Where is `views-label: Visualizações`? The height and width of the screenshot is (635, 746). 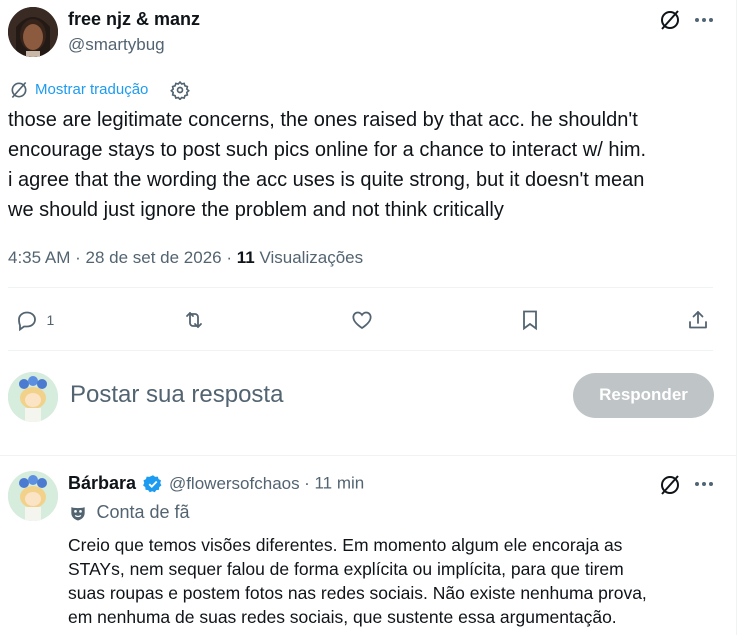
views-label: Visualizações is located at coordinates (311, 257).